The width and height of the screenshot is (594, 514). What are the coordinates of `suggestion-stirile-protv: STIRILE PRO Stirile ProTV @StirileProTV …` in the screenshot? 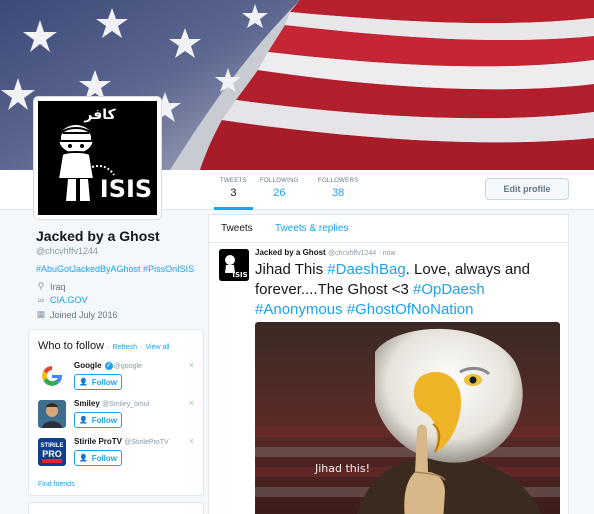 It's located at (118, 456).